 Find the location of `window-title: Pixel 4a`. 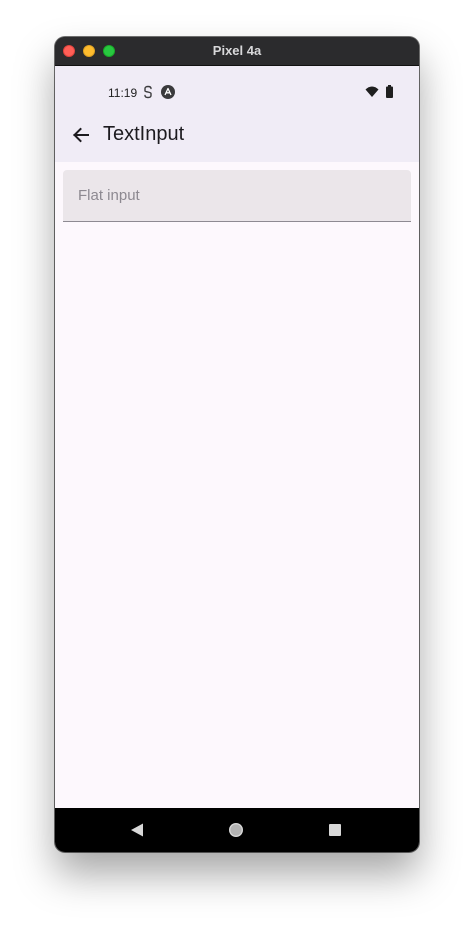

window-title: Pixel 4a is located at coordinates (237, 50).